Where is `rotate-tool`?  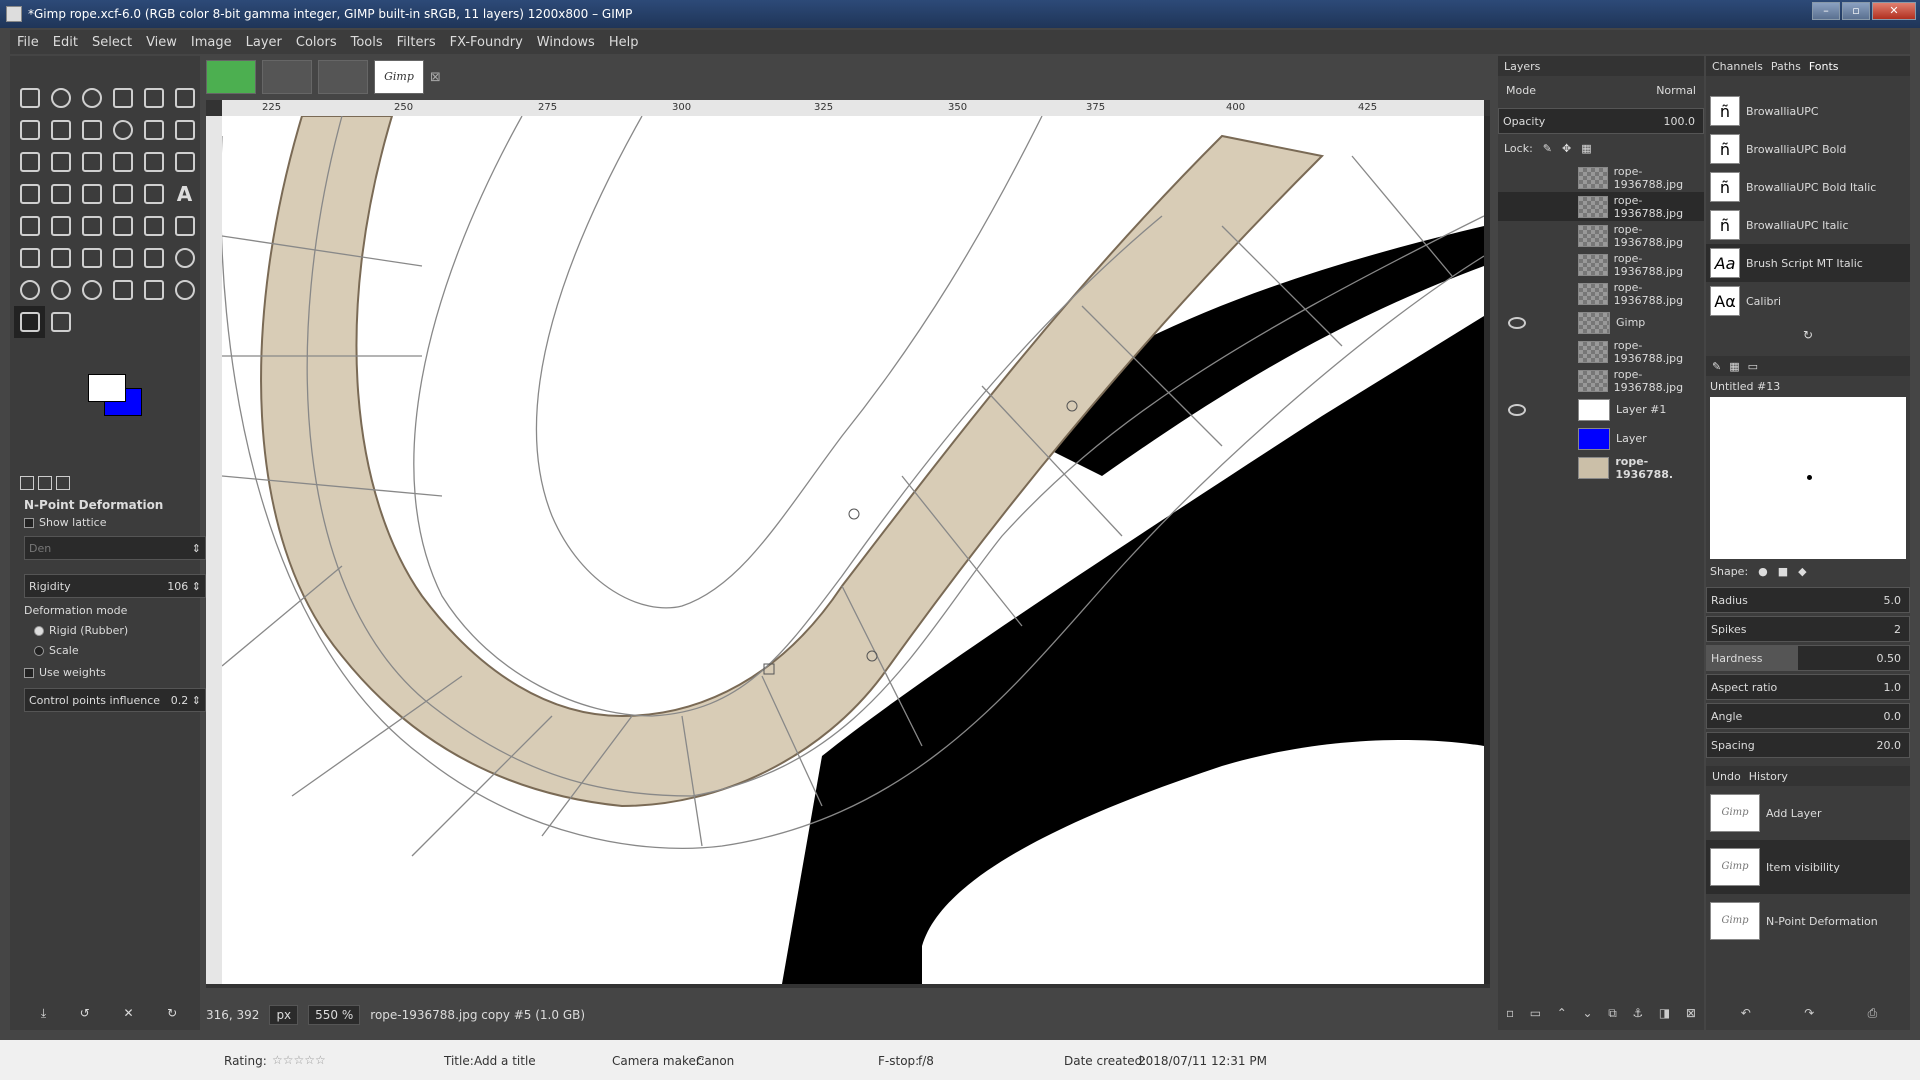 rotate-tool is located at coordinates (122, 162).